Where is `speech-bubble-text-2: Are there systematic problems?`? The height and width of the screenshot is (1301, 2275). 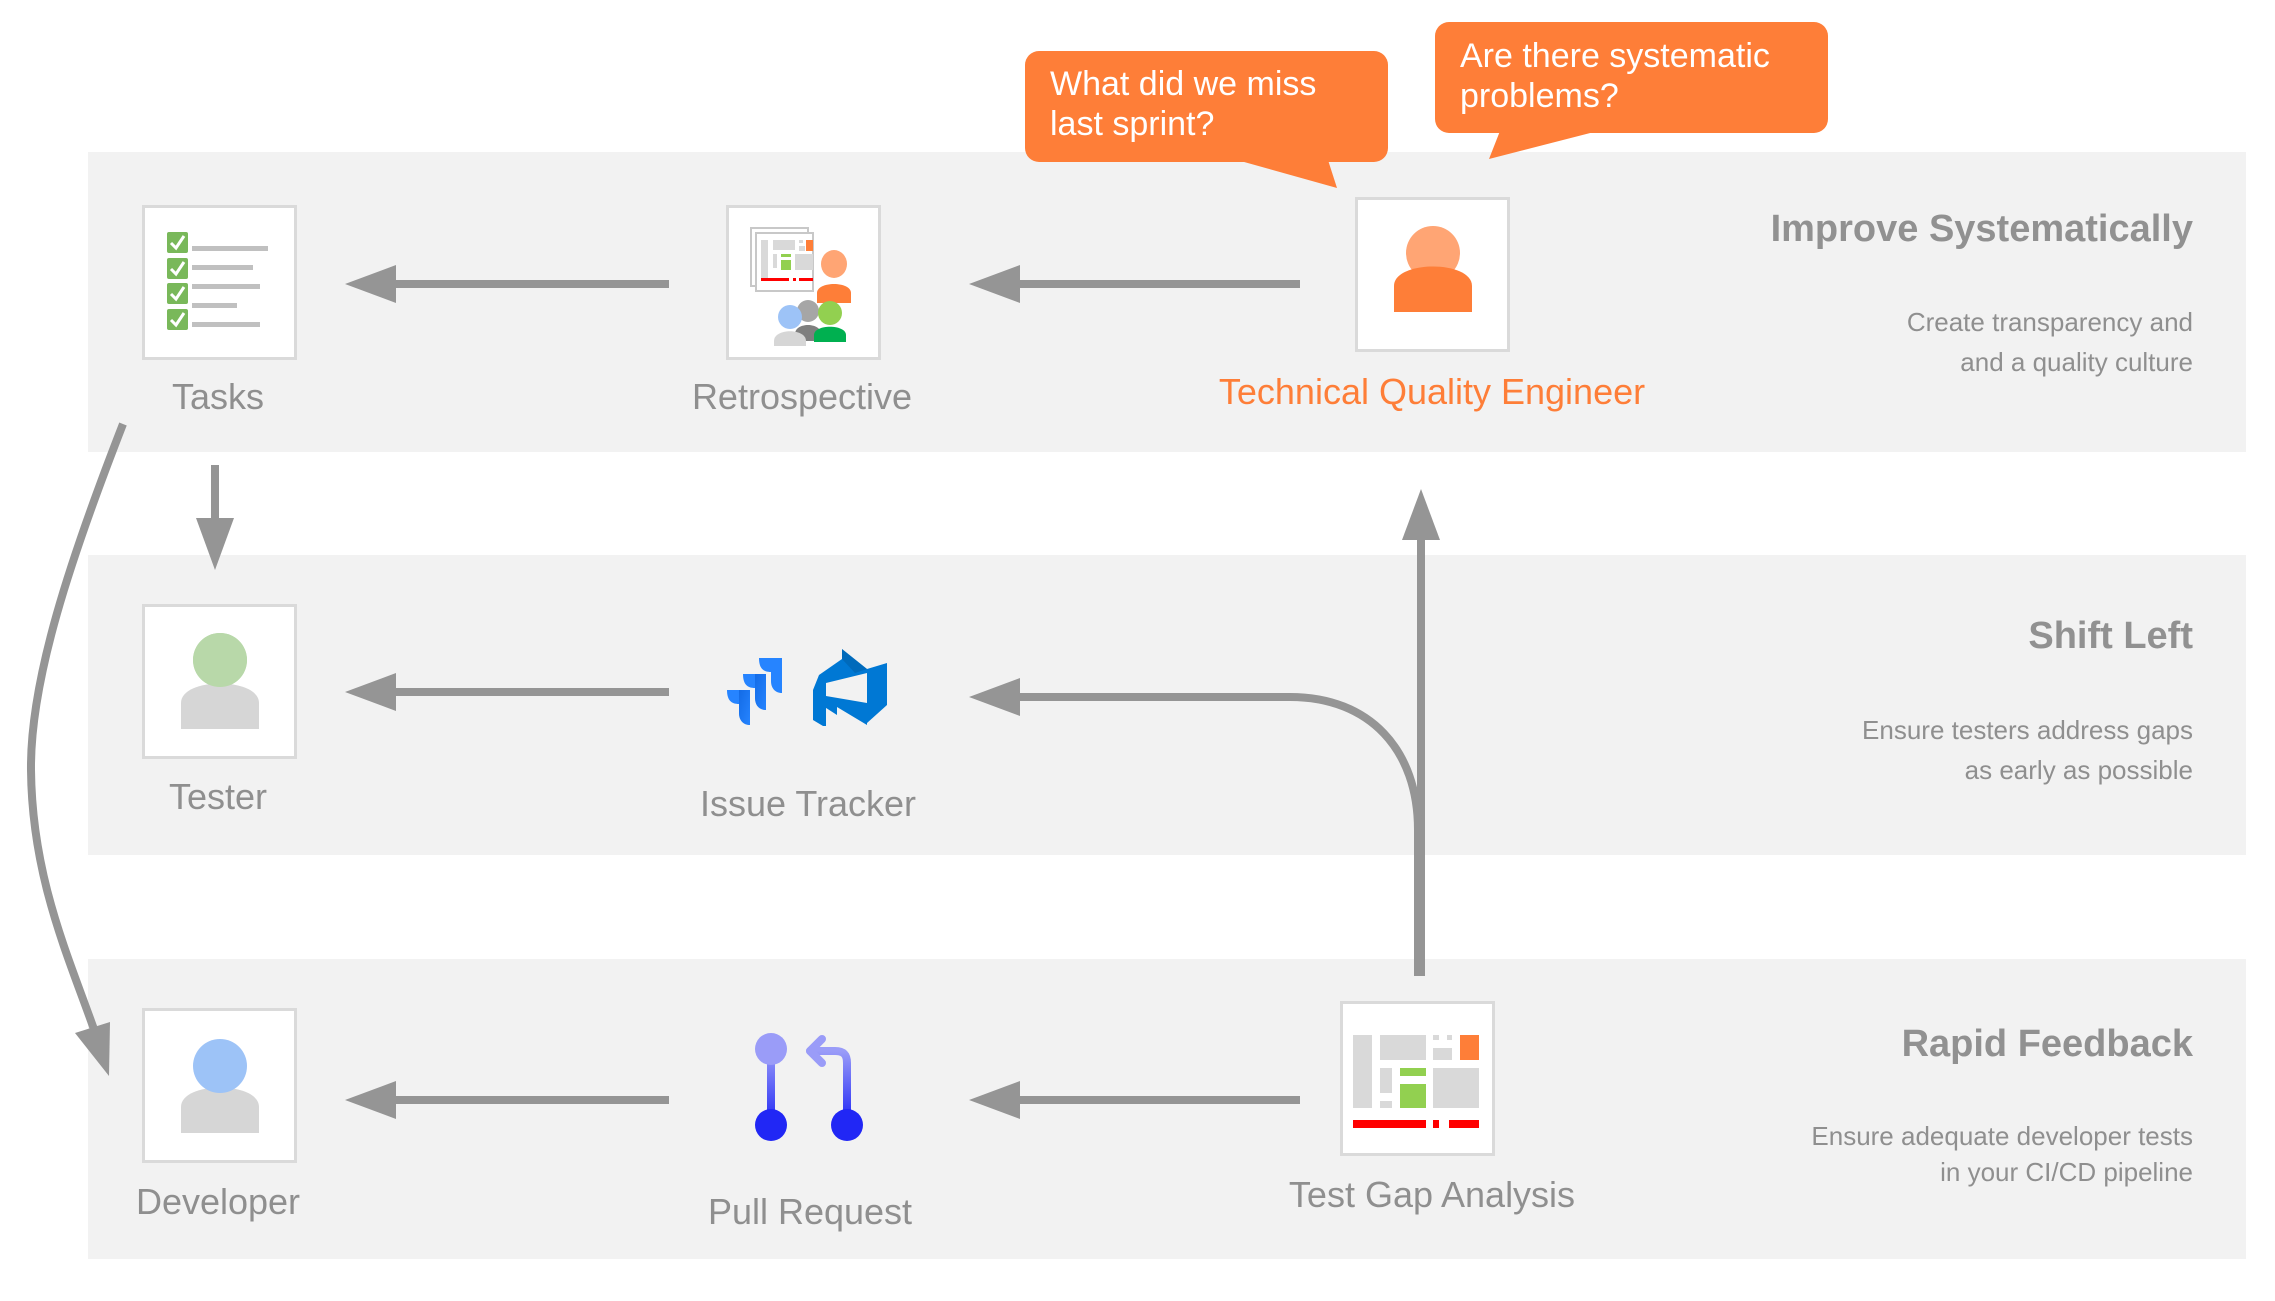
speech-bubble-text-2: Are there systematic problems? is located at coordinates (1615, 76).